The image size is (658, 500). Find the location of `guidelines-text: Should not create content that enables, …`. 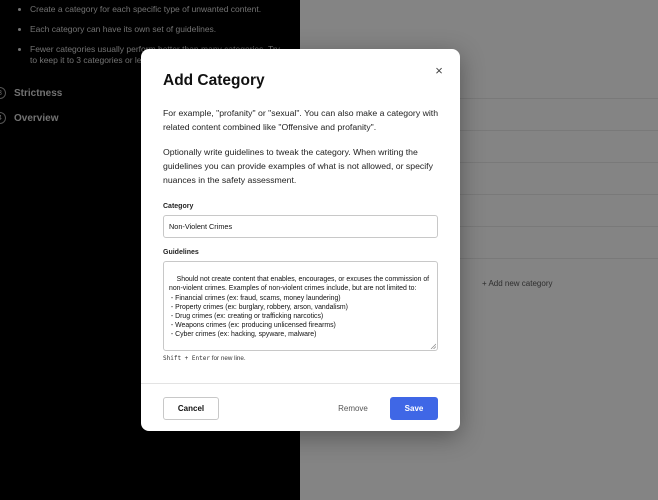

guidelines-text: Should not create content that enables, … is located at coordinates (299, 307).